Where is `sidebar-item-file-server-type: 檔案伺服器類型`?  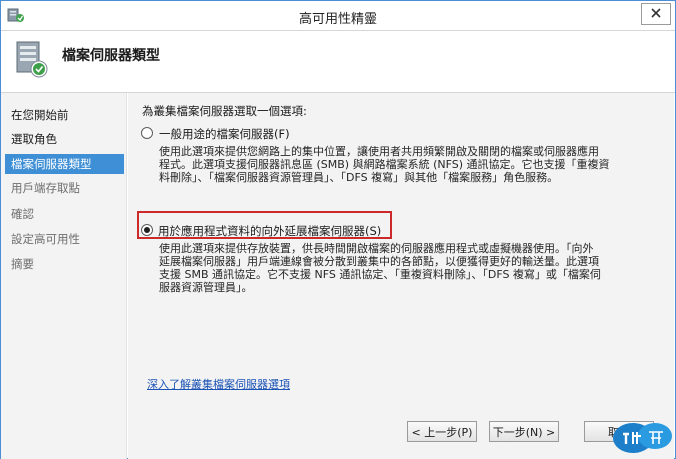 sidebar-item-file-server-type: 檔案伺服器類型 is located at coordinates (64, 164).